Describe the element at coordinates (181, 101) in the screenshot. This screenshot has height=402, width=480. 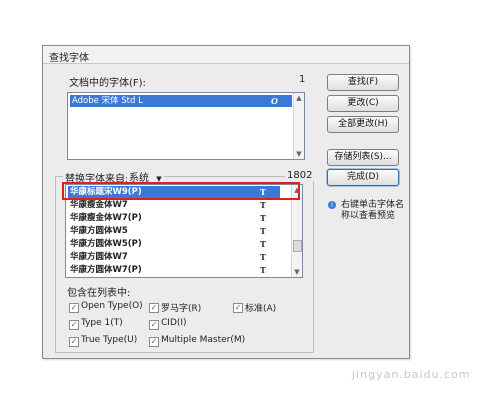
I see `doc-font-item: Adobe 宋体 Std L O` at that location.